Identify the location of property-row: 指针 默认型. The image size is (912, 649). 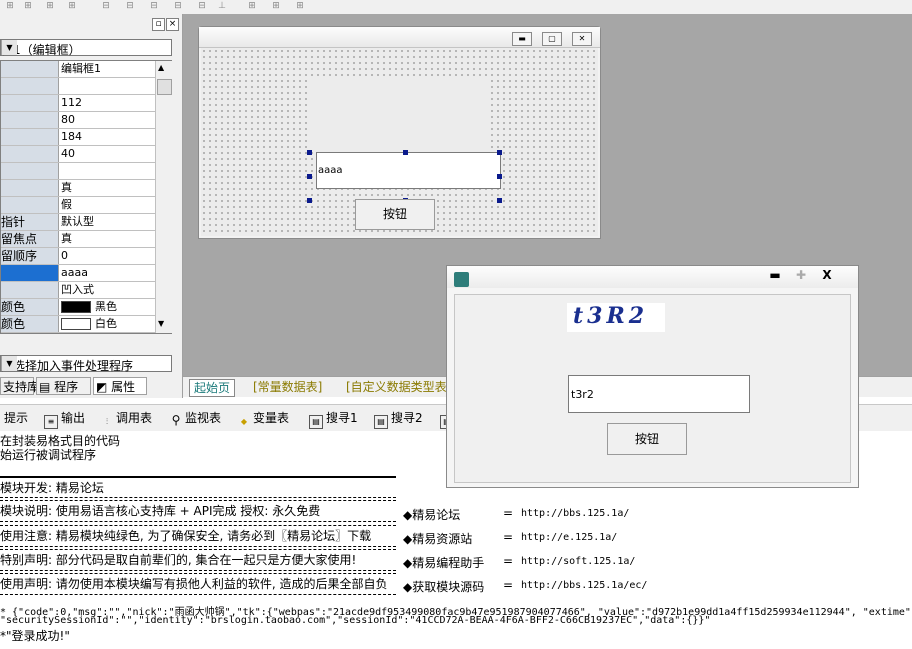
(78, 222).